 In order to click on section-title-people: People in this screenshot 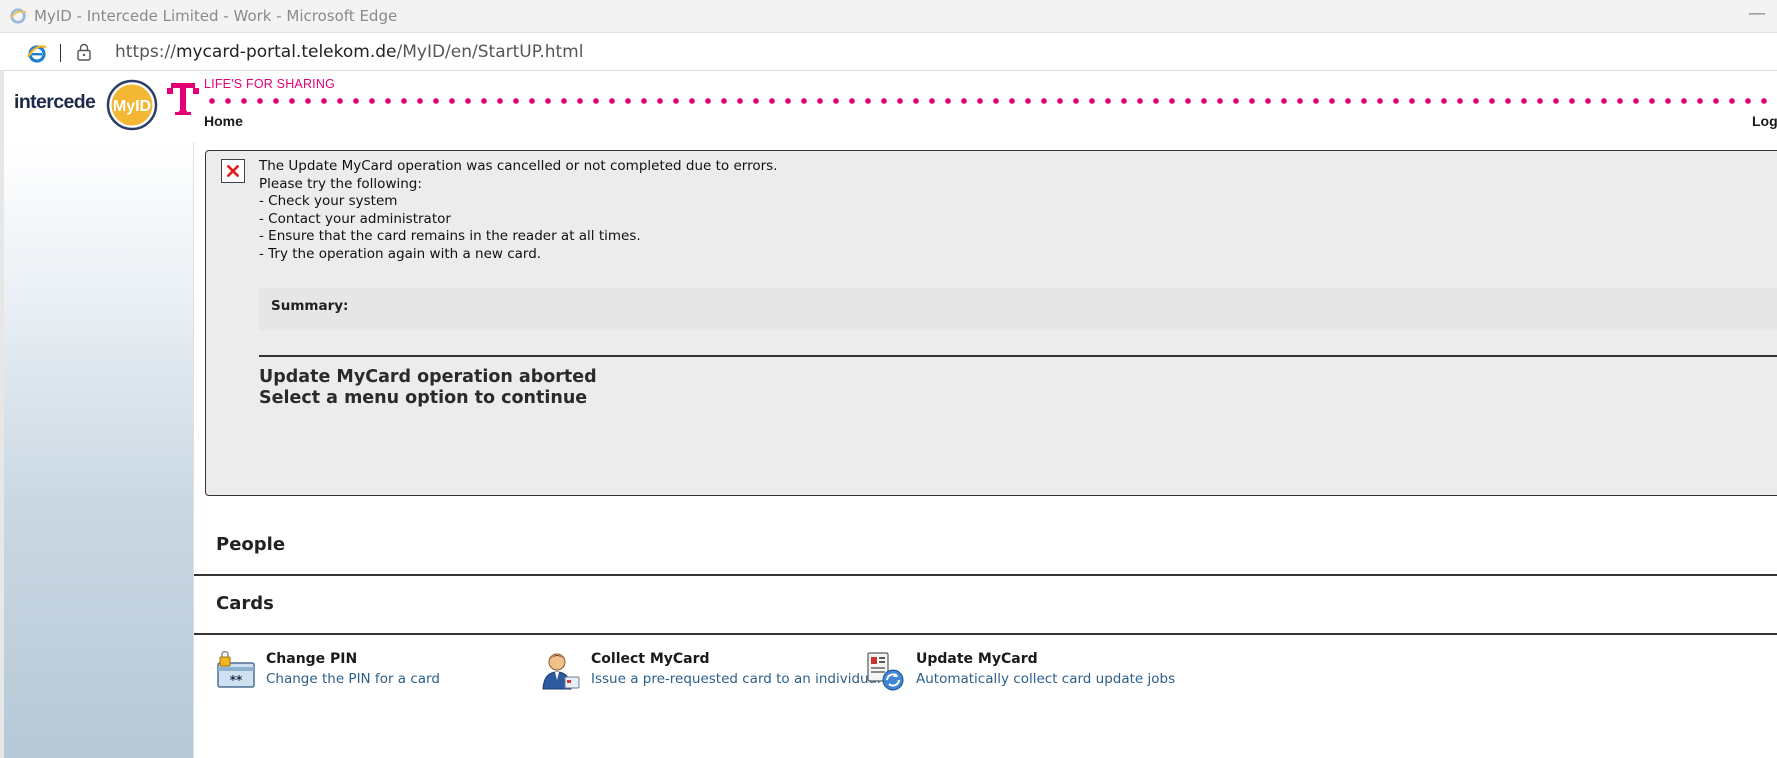, I will do `click(250, 544)`.